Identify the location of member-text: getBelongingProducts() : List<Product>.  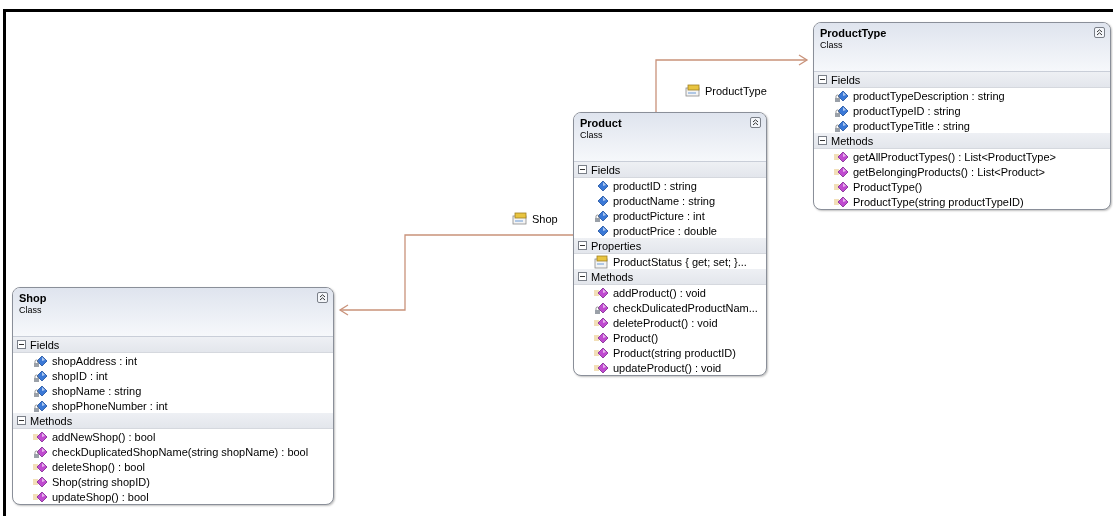
(949, 171).